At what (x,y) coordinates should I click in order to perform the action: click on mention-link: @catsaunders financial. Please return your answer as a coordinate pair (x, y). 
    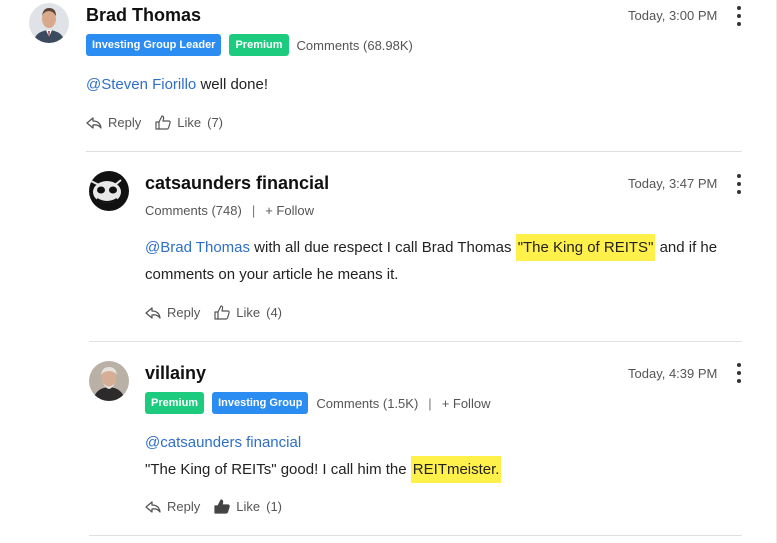
    Looking at the image, I should click on (223, 442).